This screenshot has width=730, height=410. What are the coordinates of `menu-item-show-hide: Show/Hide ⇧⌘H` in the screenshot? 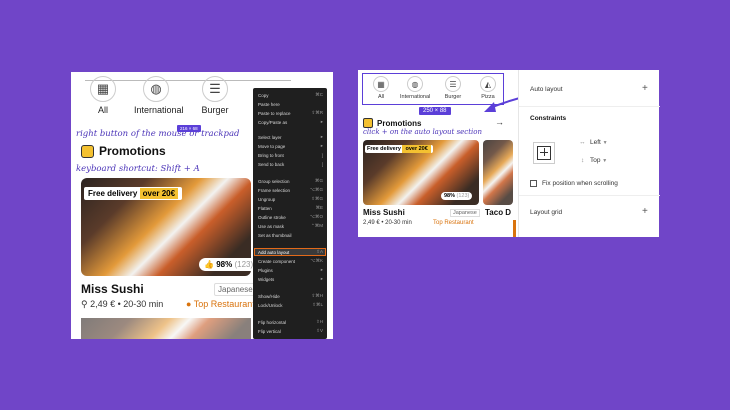 It's located at (290, 296).